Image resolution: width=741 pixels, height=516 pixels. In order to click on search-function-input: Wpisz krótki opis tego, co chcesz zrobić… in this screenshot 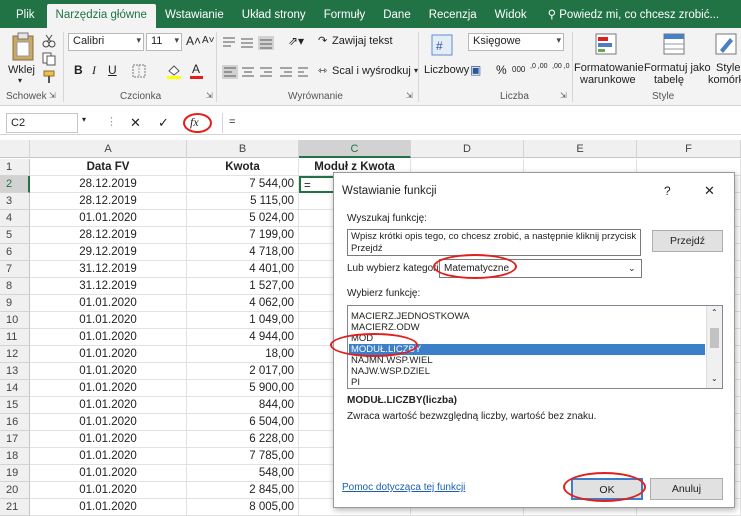, I will do `click(494, 242)`.